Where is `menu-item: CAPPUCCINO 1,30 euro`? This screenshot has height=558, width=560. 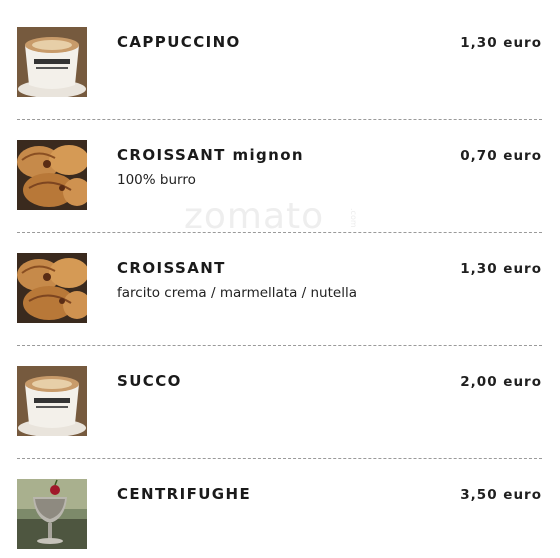 menu-item: CAPPUCCINO 1,30 euro is located at coordinates (280, 63).